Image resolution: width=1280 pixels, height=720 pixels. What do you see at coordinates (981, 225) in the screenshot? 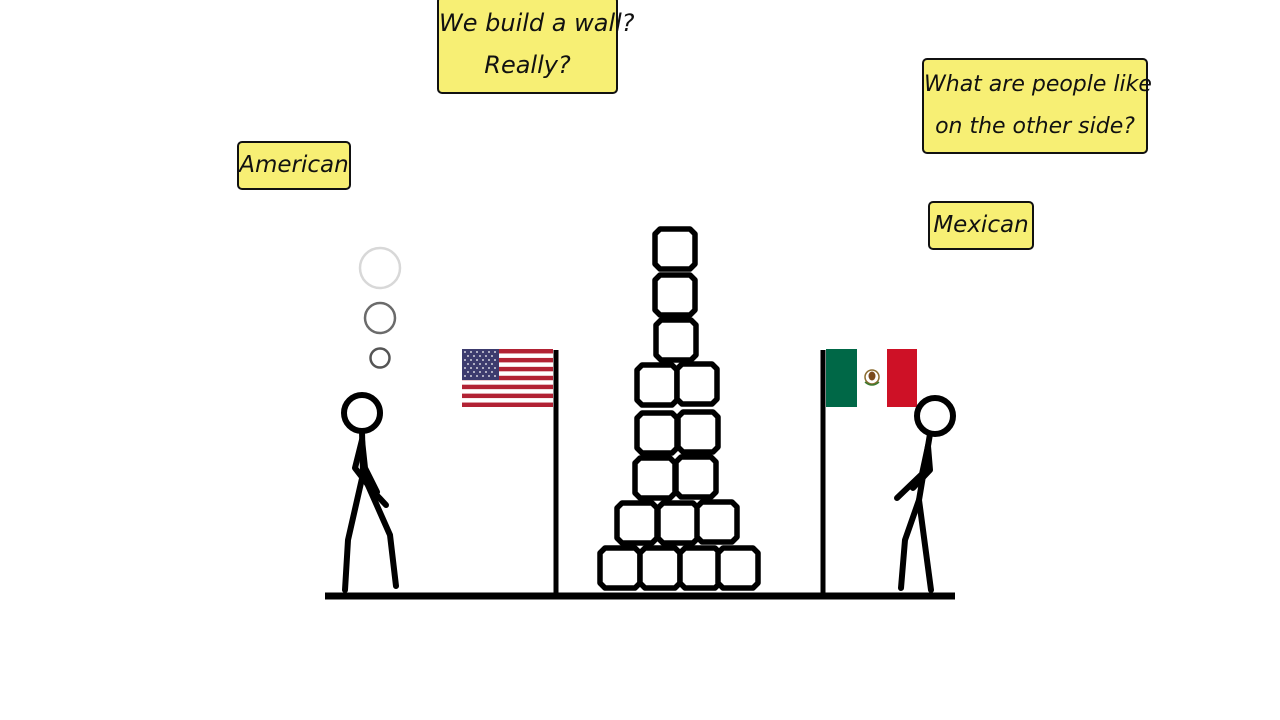
I see `mexican-label: Mexican` at bounding box center [981, 225].